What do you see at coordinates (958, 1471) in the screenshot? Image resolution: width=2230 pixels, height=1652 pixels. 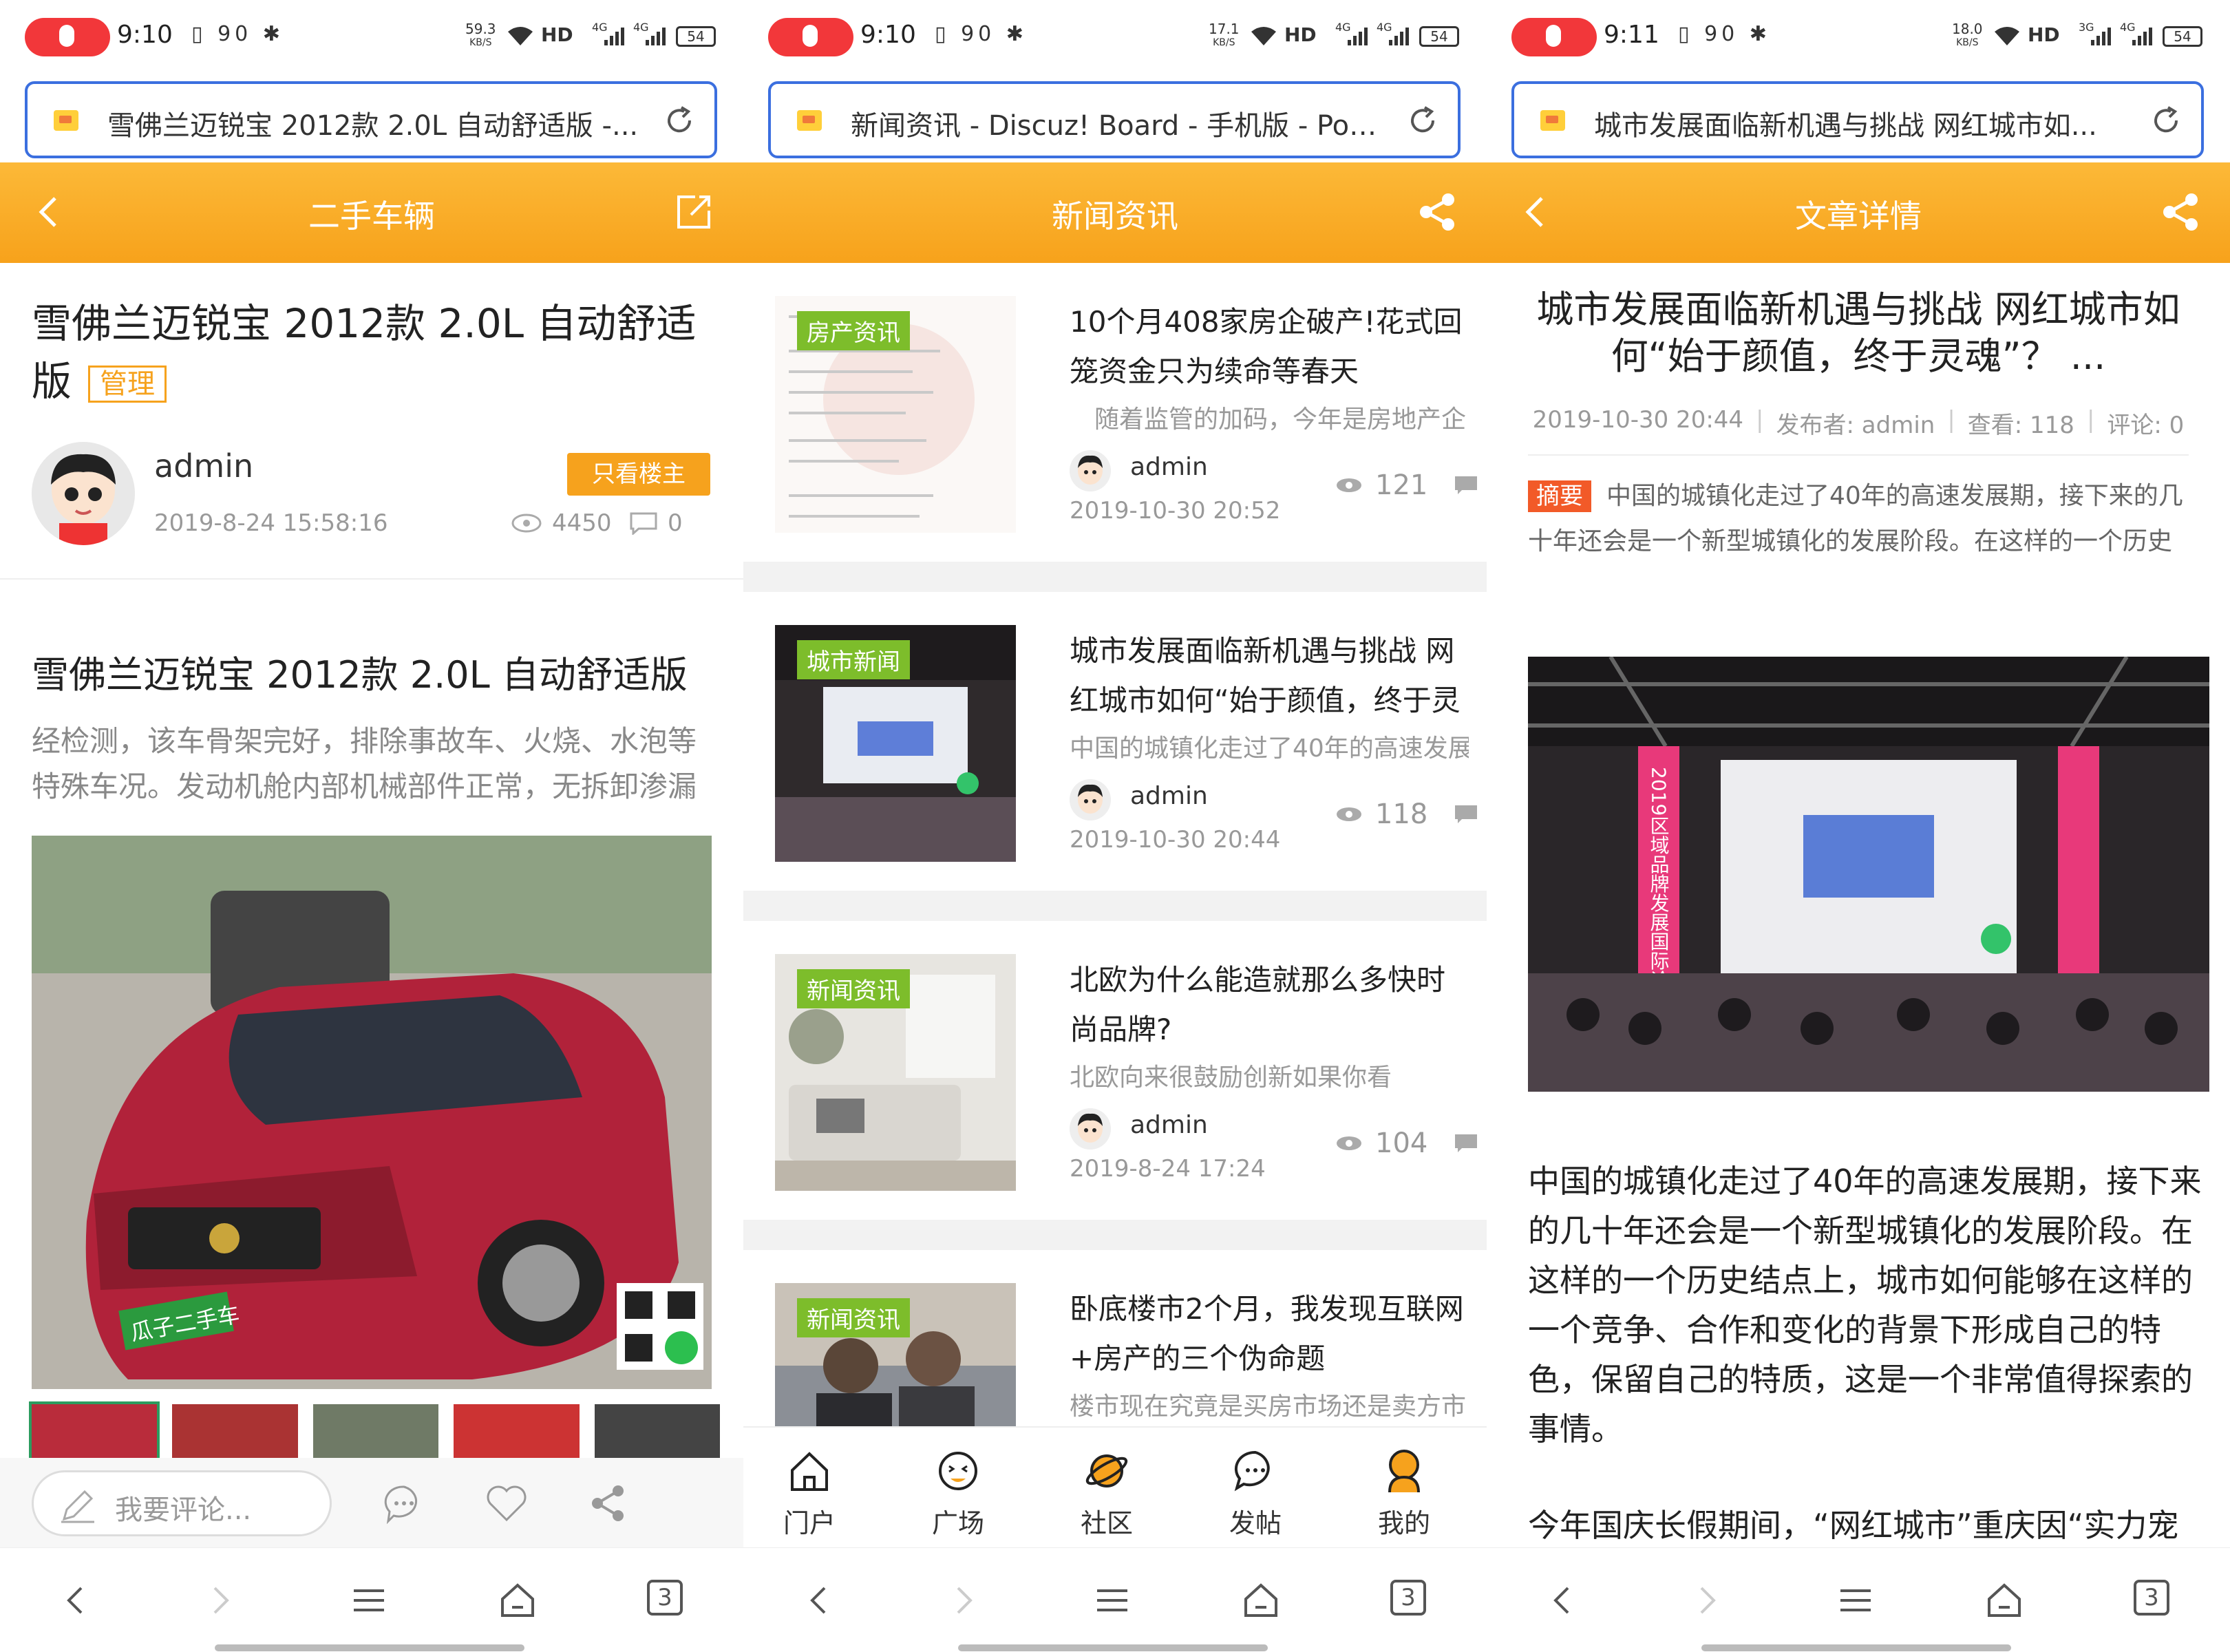 I see `emoji-face-icon` at bounding box center [958, 1471].